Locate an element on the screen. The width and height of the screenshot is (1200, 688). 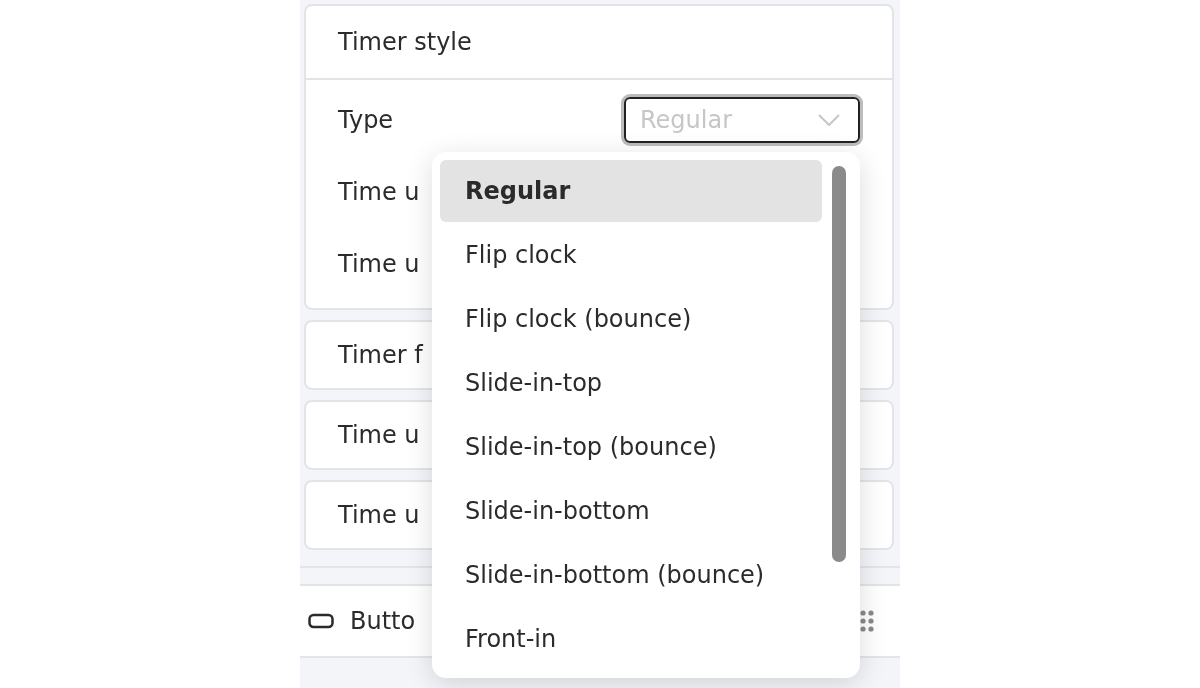
section-title: Timer style is located at coordinates (405, 42).